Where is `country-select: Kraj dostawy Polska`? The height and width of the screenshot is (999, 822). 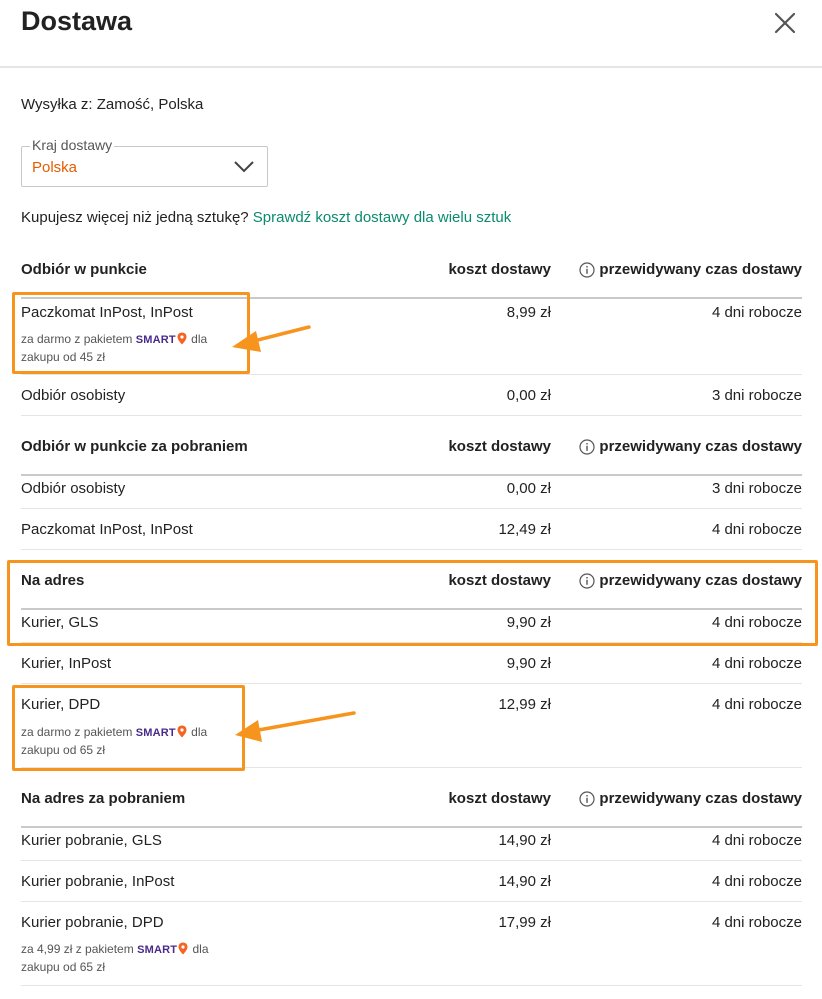
country-select: Kraj dostawy Polska is located at coordinates (144, 162).